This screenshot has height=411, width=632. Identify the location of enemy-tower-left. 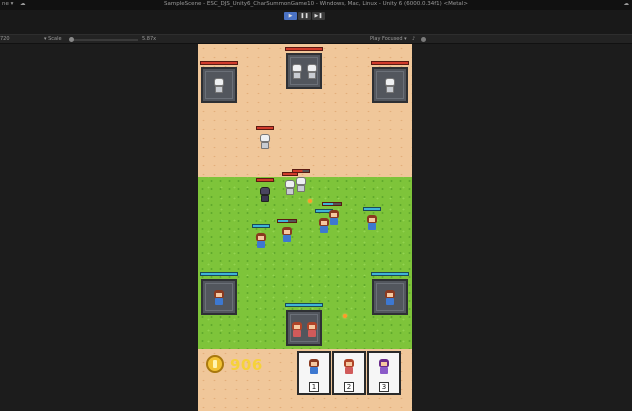
(219, 85).